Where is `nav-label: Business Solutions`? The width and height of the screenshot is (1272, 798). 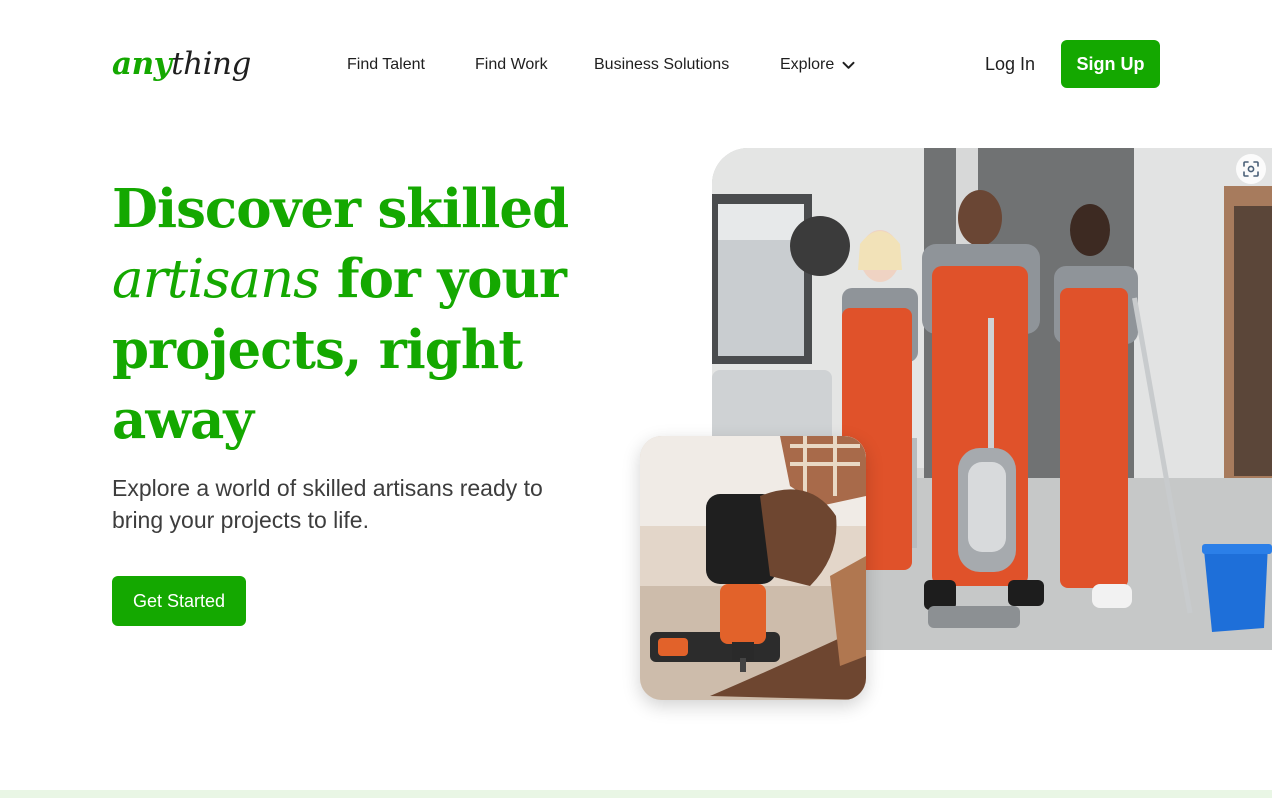
nav-label: Business Solutions is located at coordinates (662, 64).